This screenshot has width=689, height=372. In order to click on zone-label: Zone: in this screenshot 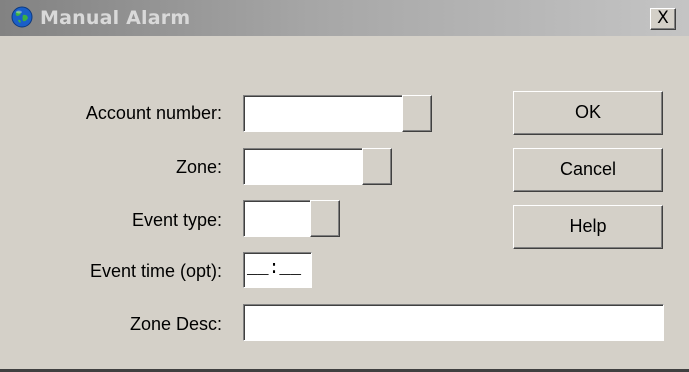, I will do `click(198, 167)`.